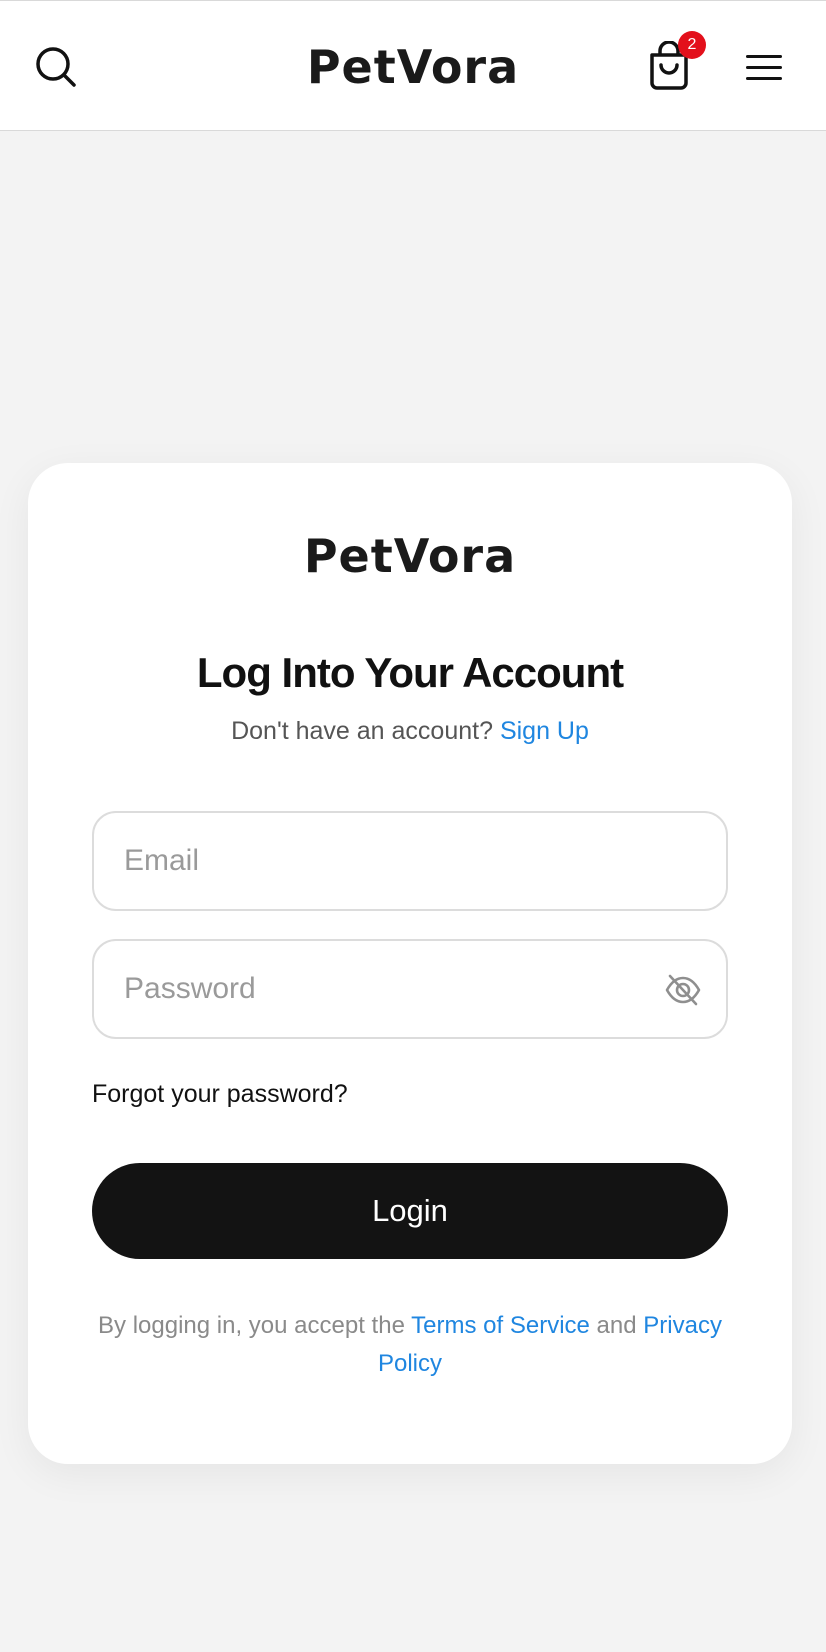 The height and width of the screenshot is (1652, 826). I want to click on cart-count-badge: 2, so click(692, 45).